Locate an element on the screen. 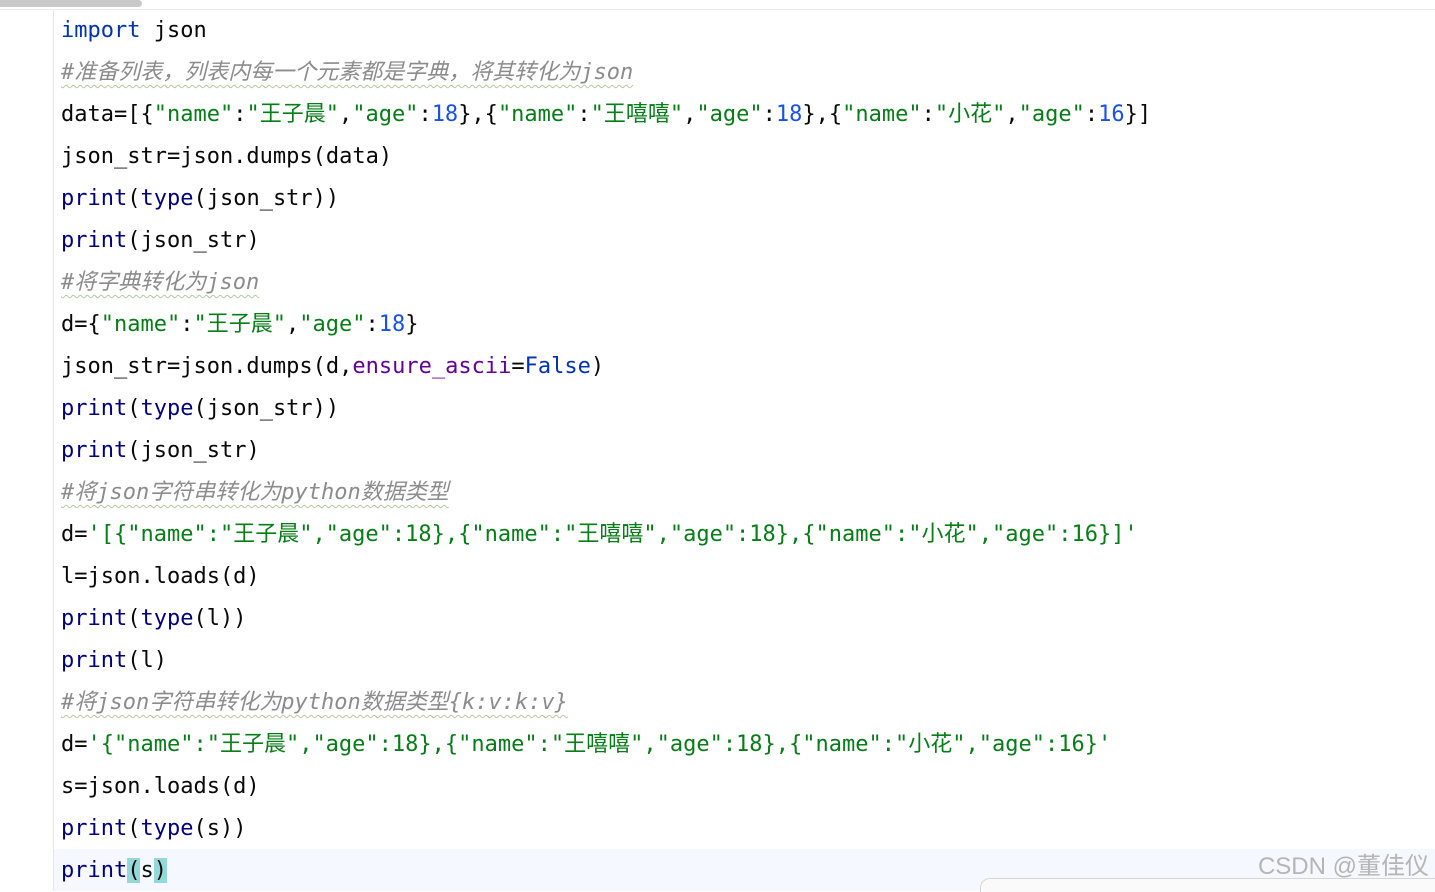 The height and width of the screenshot is (892, 1435). code-token: (l)) is located at coordinates (220, 618).